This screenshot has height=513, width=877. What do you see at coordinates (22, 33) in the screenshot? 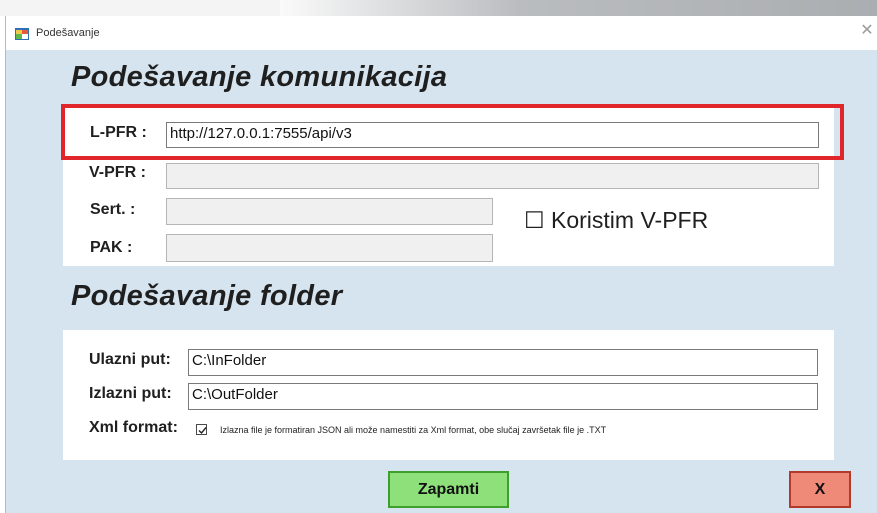
I see `app-icon` at bounding box center [22, 33].